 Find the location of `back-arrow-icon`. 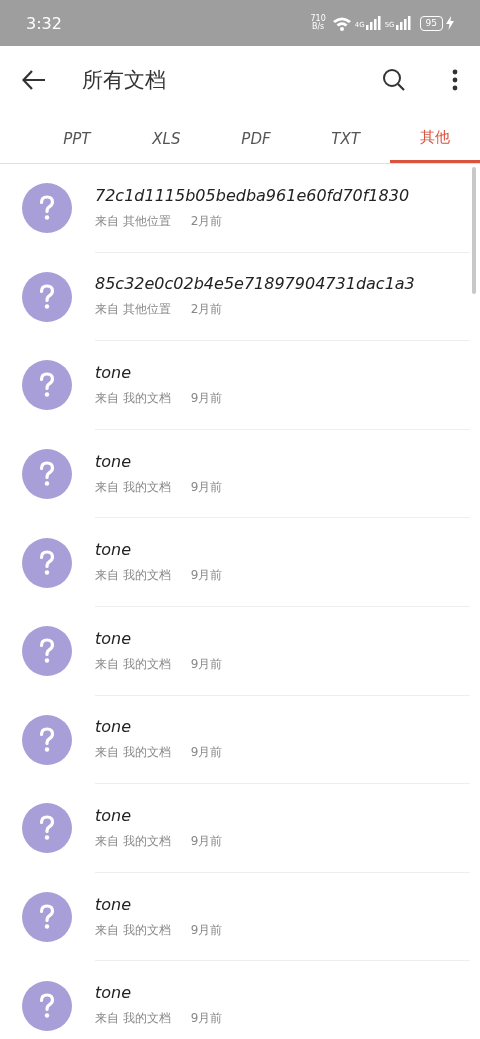

back-arrow-icon is located at coordinates (34, 80).